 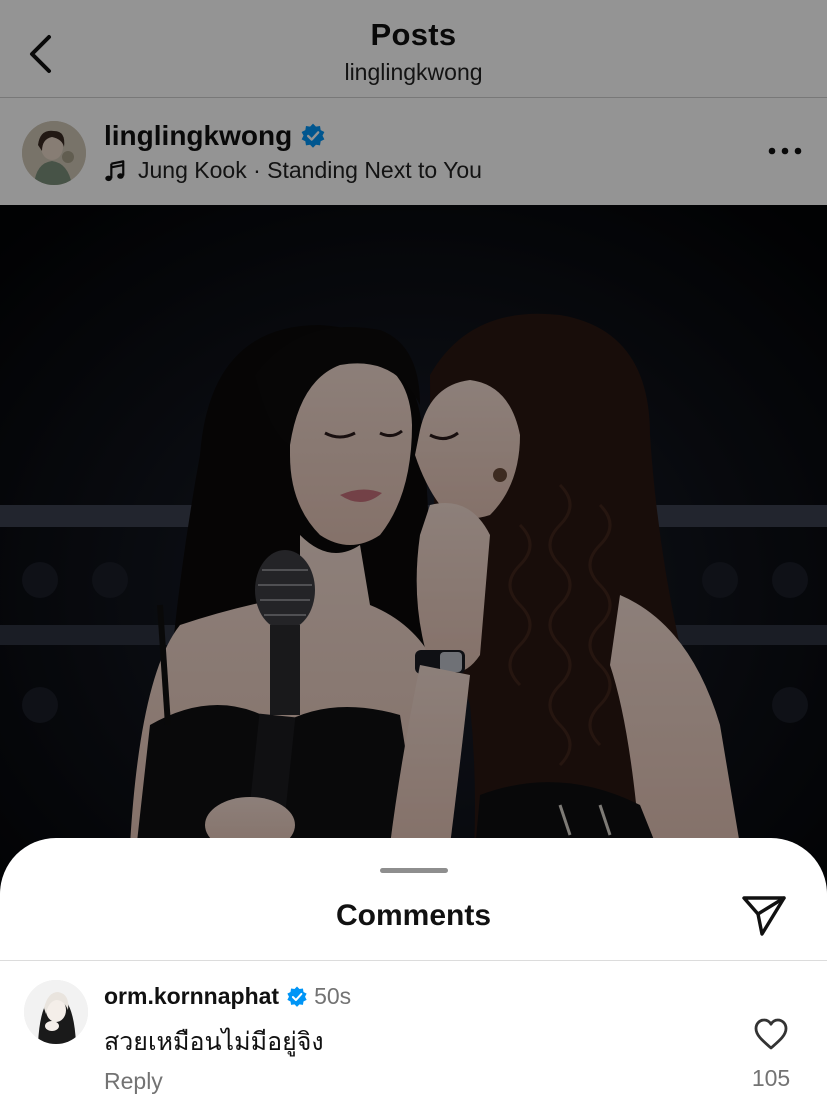 What do you see at coordinates (413, 915) in the screenshot?
I see `comments-title: Comments` at bounding box center [413, 915].